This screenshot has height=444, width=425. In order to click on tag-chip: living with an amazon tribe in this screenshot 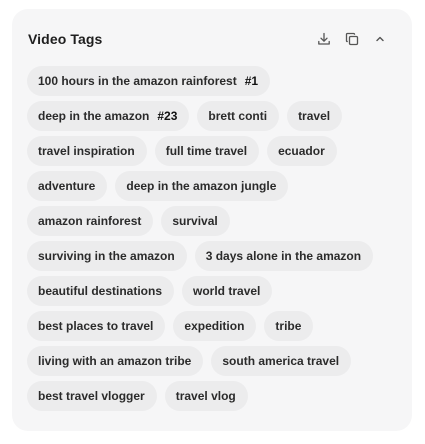, I will do `click(115, 361)`.